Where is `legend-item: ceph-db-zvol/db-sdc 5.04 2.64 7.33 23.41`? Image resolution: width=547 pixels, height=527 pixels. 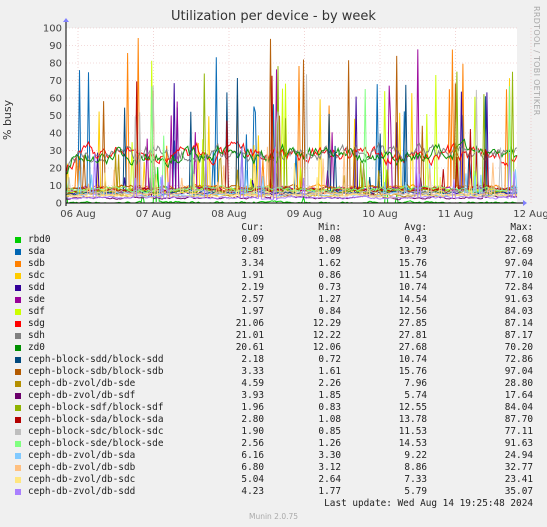 legend-item: ceph-db-zvol/db-sdc 5.04 2.64 7.33 23.41 is located at coordinates (273, 480).